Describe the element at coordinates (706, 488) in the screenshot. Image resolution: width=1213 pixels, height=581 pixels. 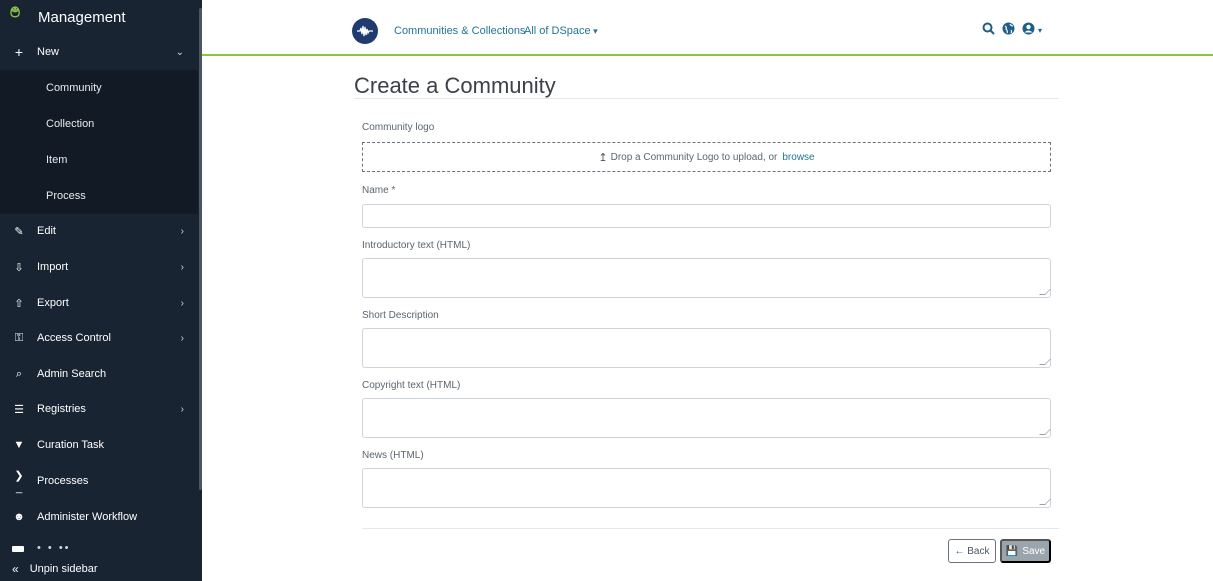
I see `news-textarea` at that location.